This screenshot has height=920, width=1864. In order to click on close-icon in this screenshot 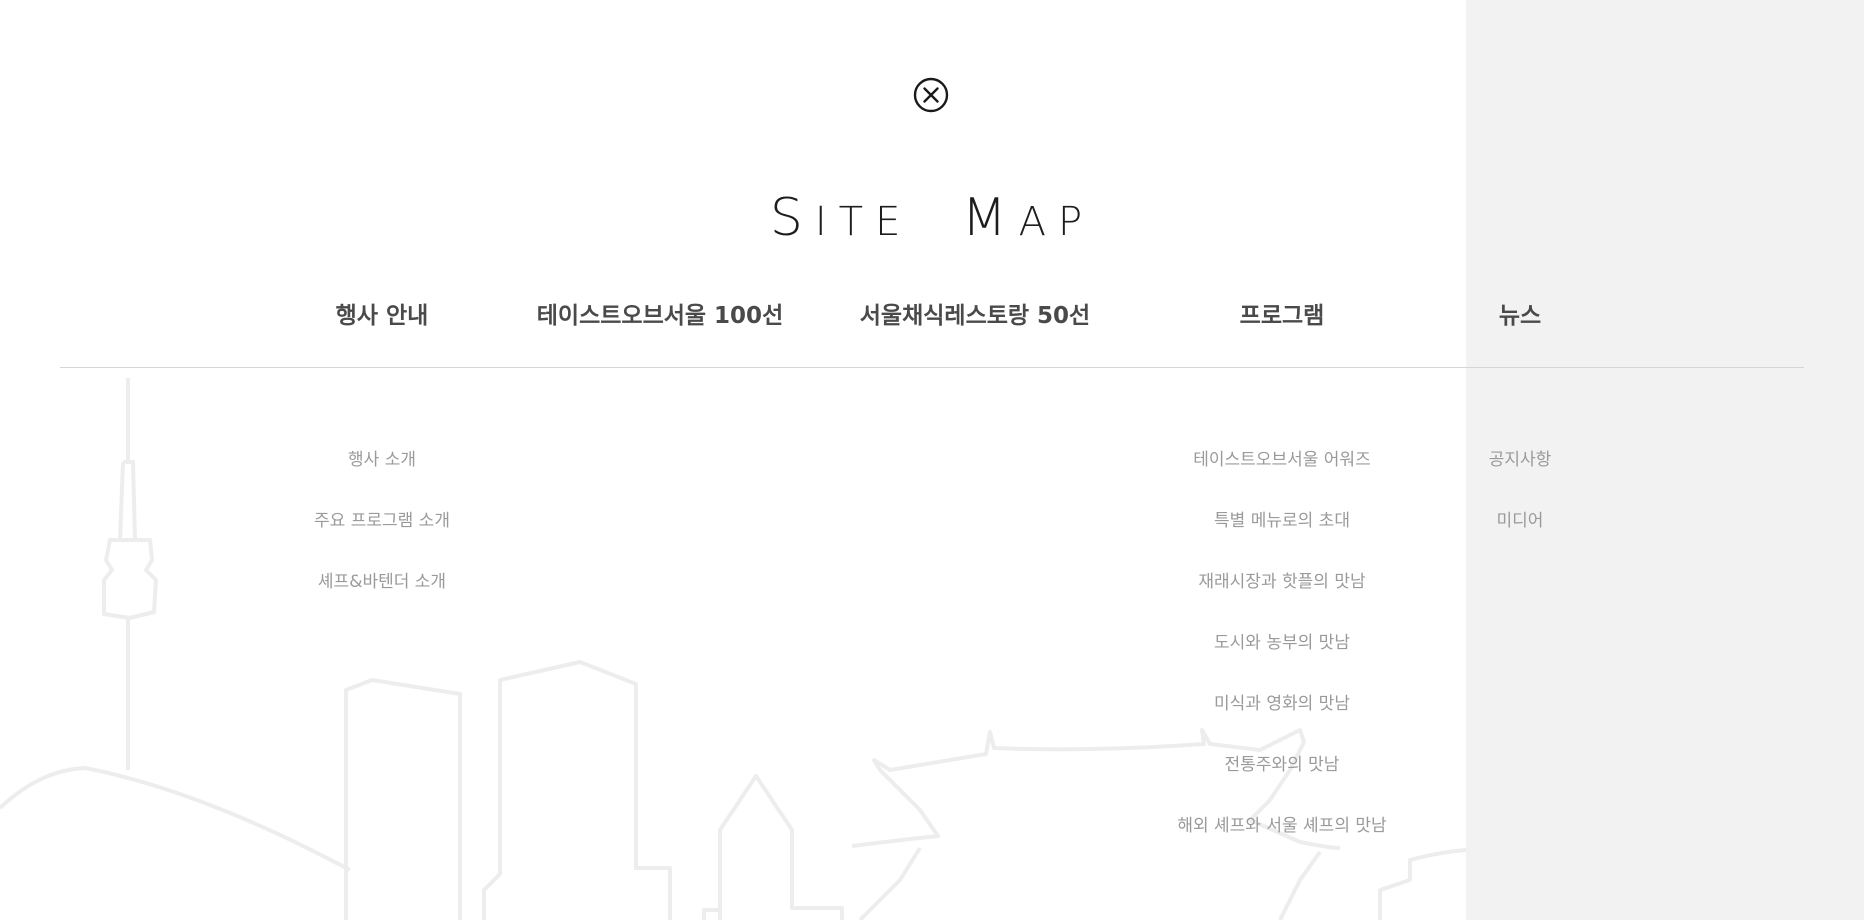, I will do `click(931, 95)`.